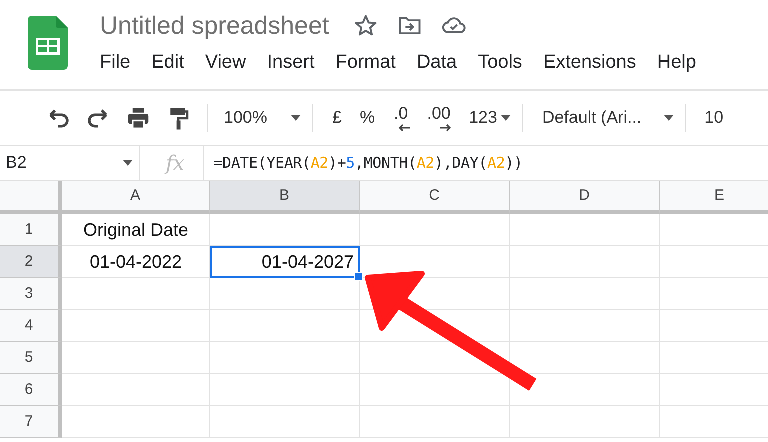  What do you see at coordinates (285, 262) in the screenshot?
I see `selected-cell: 01-04-2027` at bounding box center [285, 262].